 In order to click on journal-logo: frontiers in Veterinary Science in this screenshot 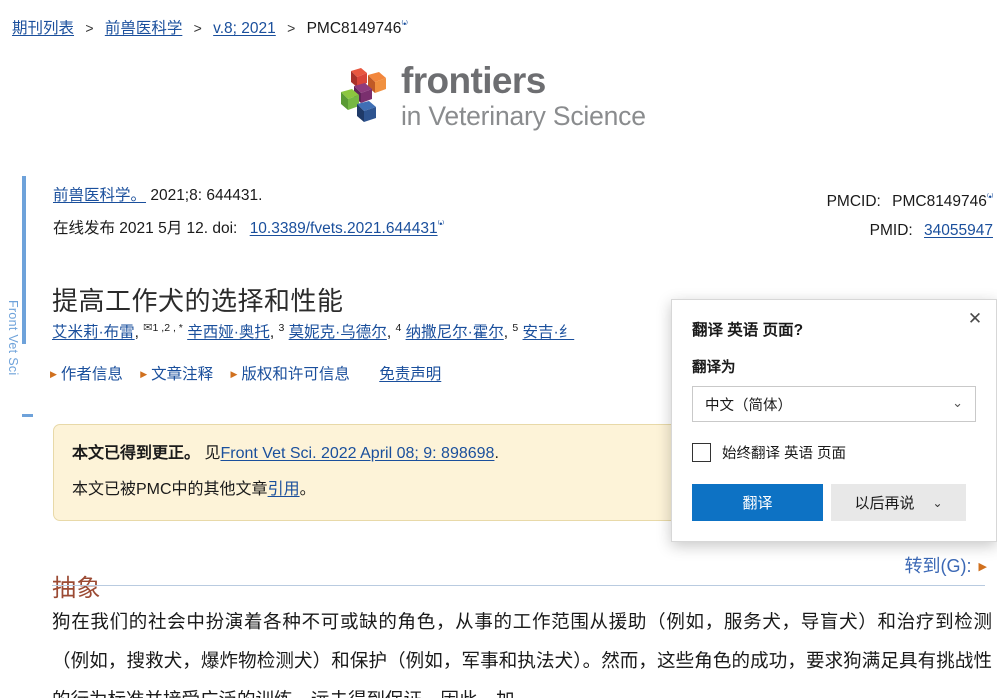, I will do `click(492, 96)`.